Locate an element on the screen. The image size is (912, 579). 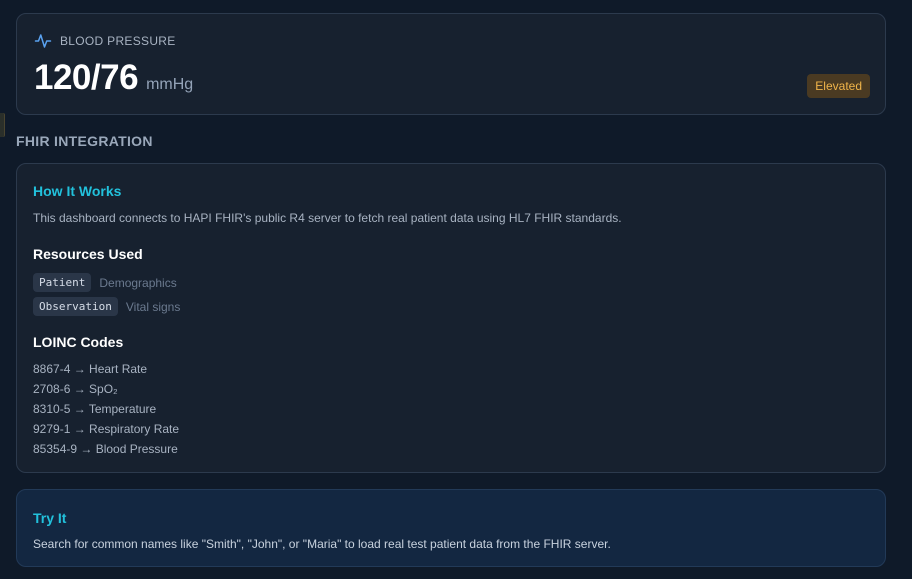
loinc-title: LOINC Codes is located at coordinates (78, 342).